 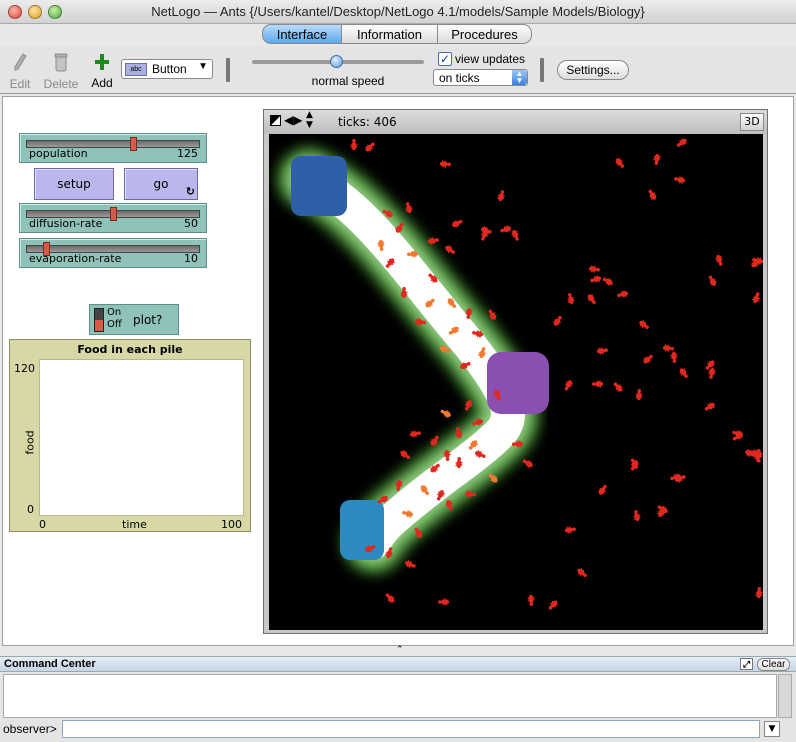 I want to click on command-line: observer> ▼, so click(x=398, y=729).